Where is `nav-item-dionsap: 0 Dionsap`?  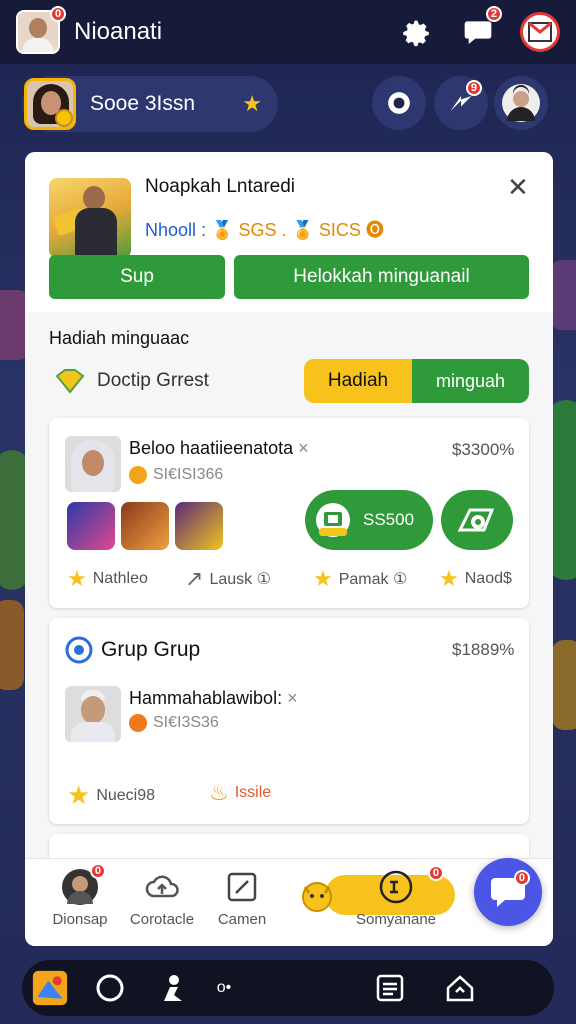 nav-item-dionsap: 0 Dionsap is located at coordinates (80, 895).